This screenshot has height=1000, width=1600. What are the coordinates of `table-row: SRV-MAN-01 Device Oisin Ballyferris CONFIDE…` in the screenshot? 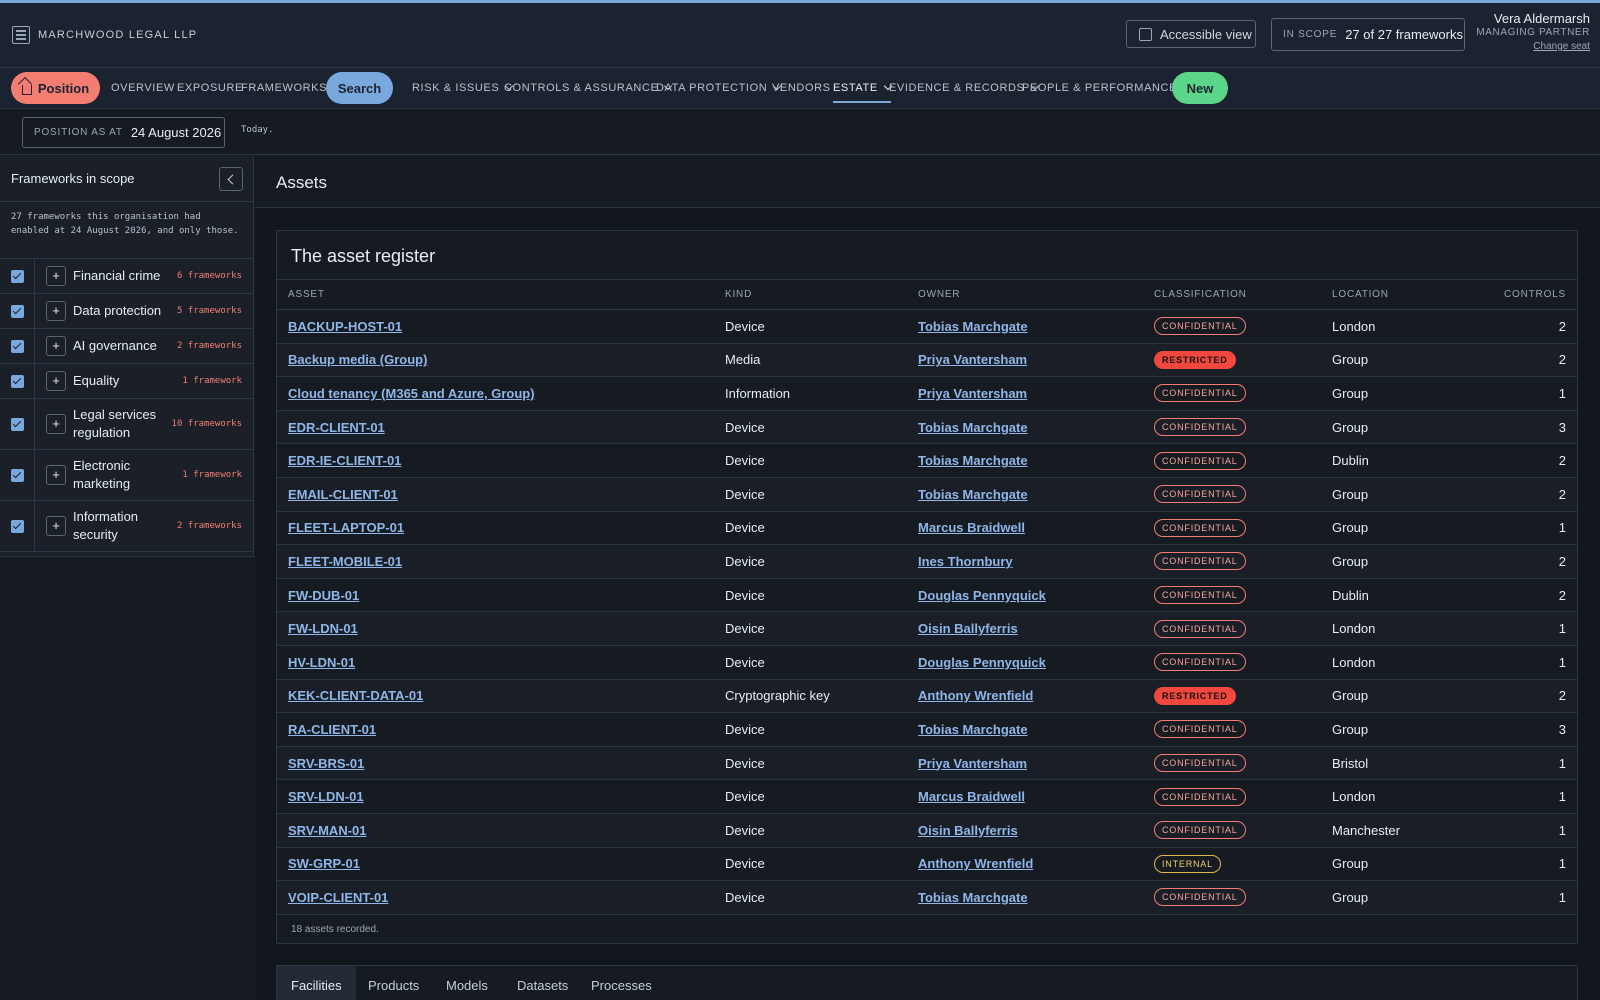 It's located at (927, 830).